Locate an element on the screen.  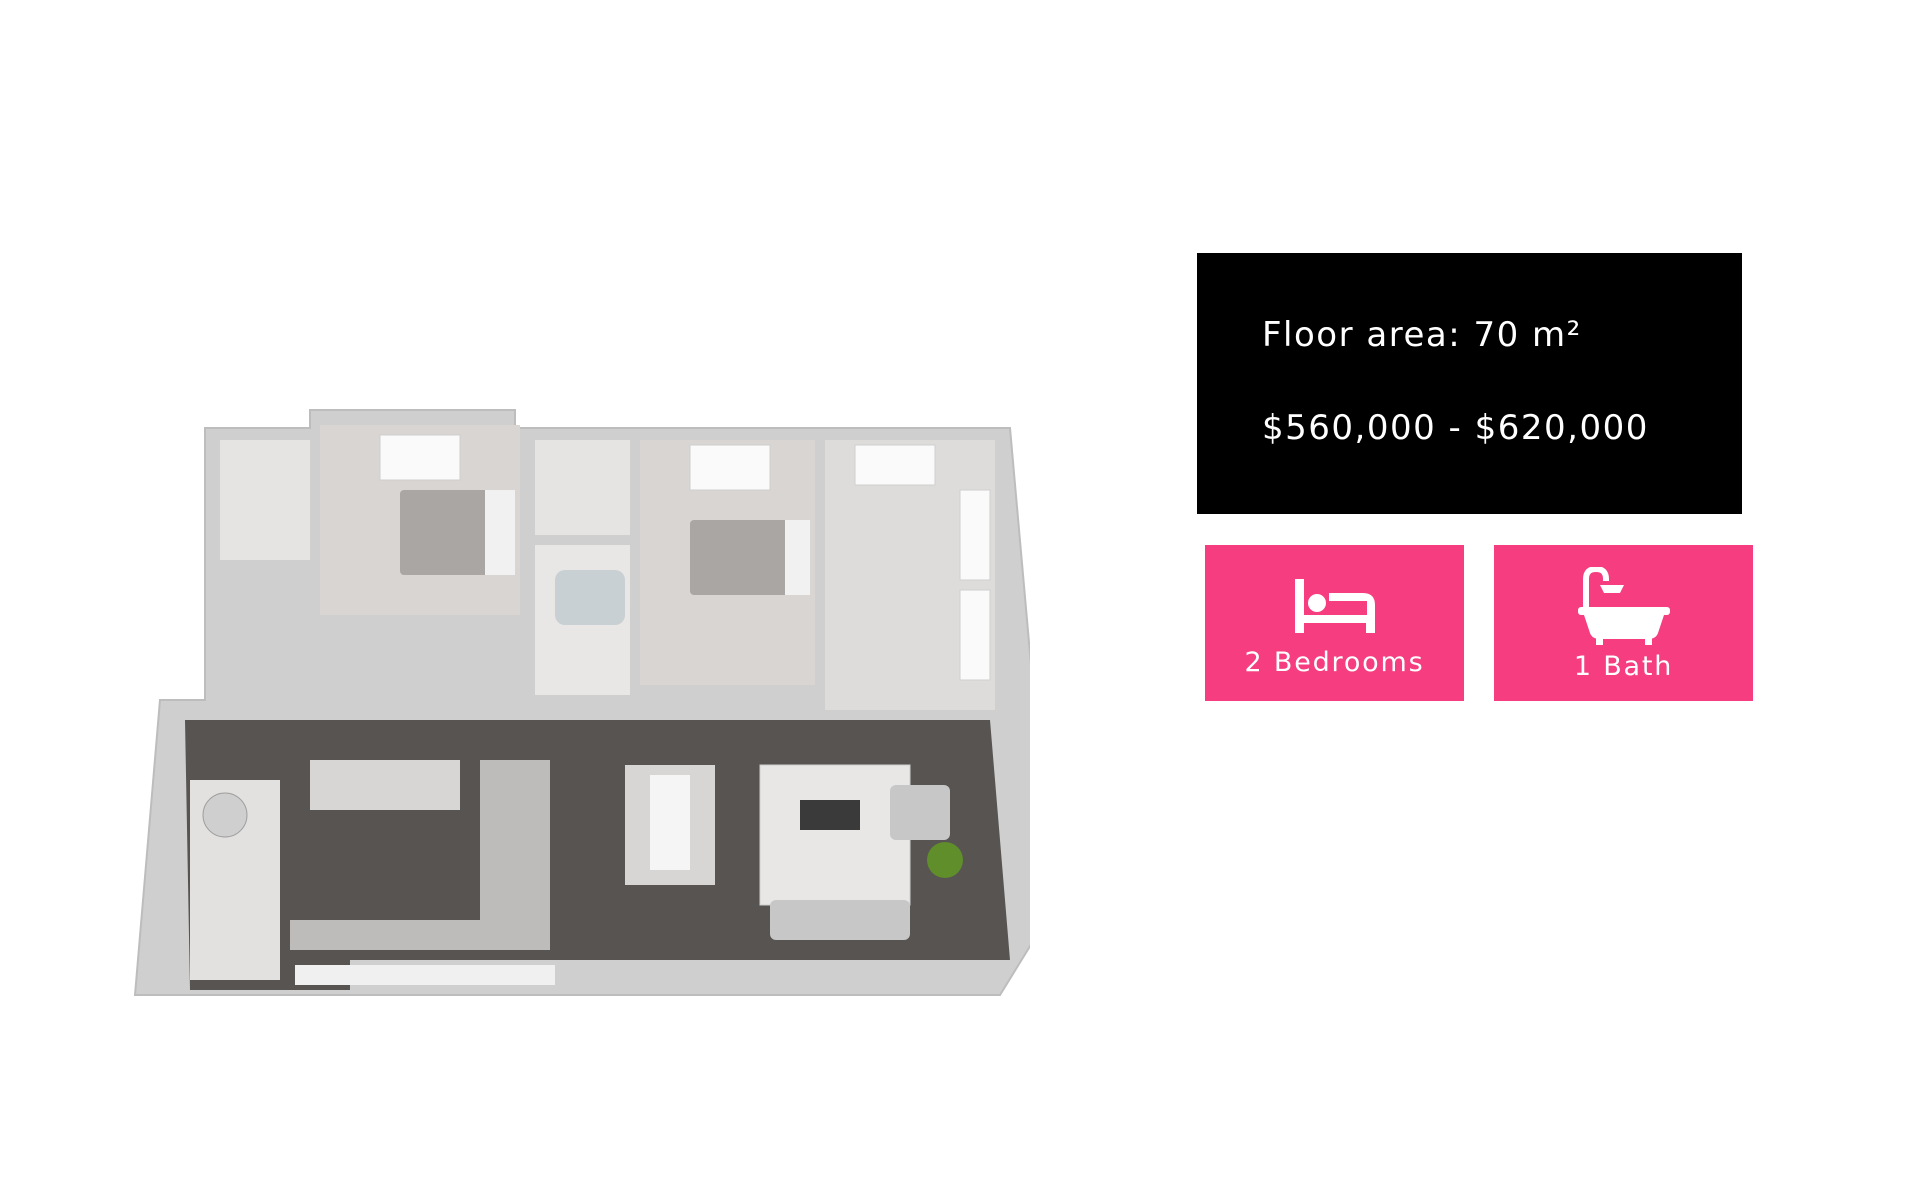
bathrooms-tile: 1 Bath is located at coordinates (1623, 623).